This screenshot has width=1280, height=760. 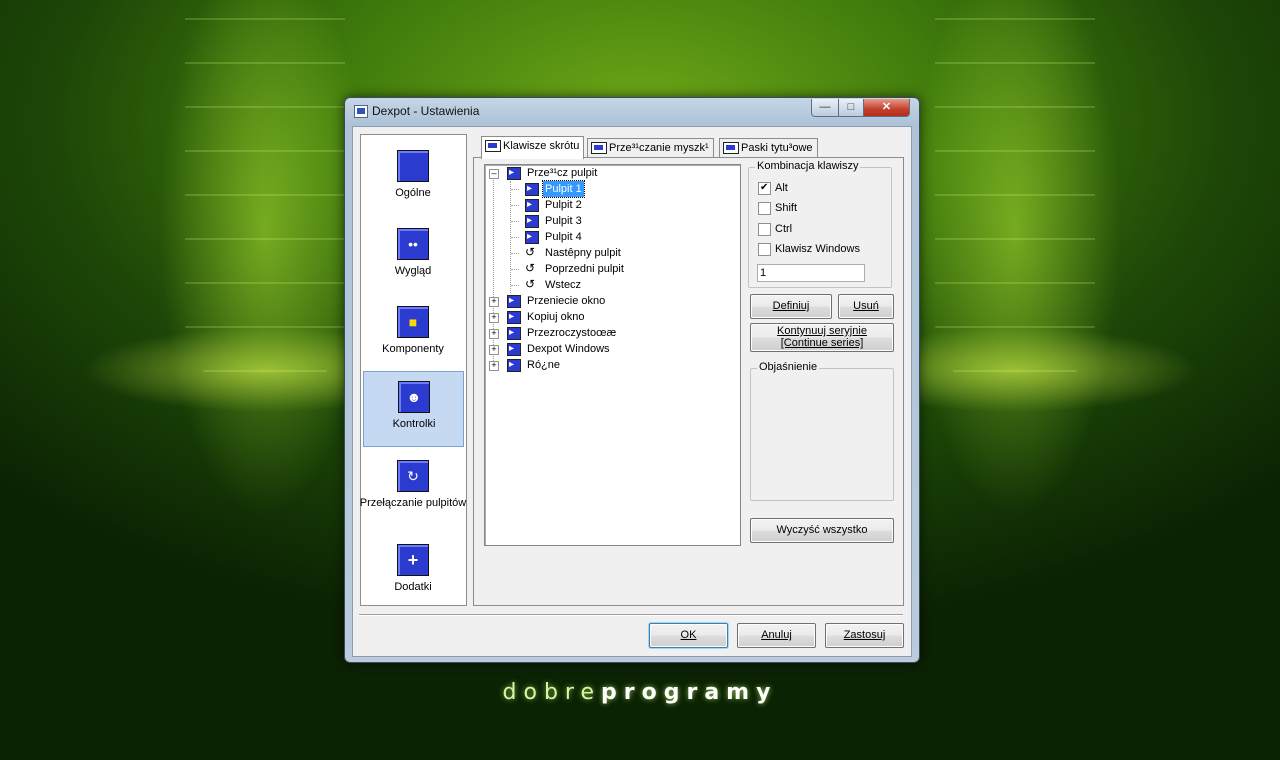 I want to click on keyboard-icon, so click(x=493, y=146).